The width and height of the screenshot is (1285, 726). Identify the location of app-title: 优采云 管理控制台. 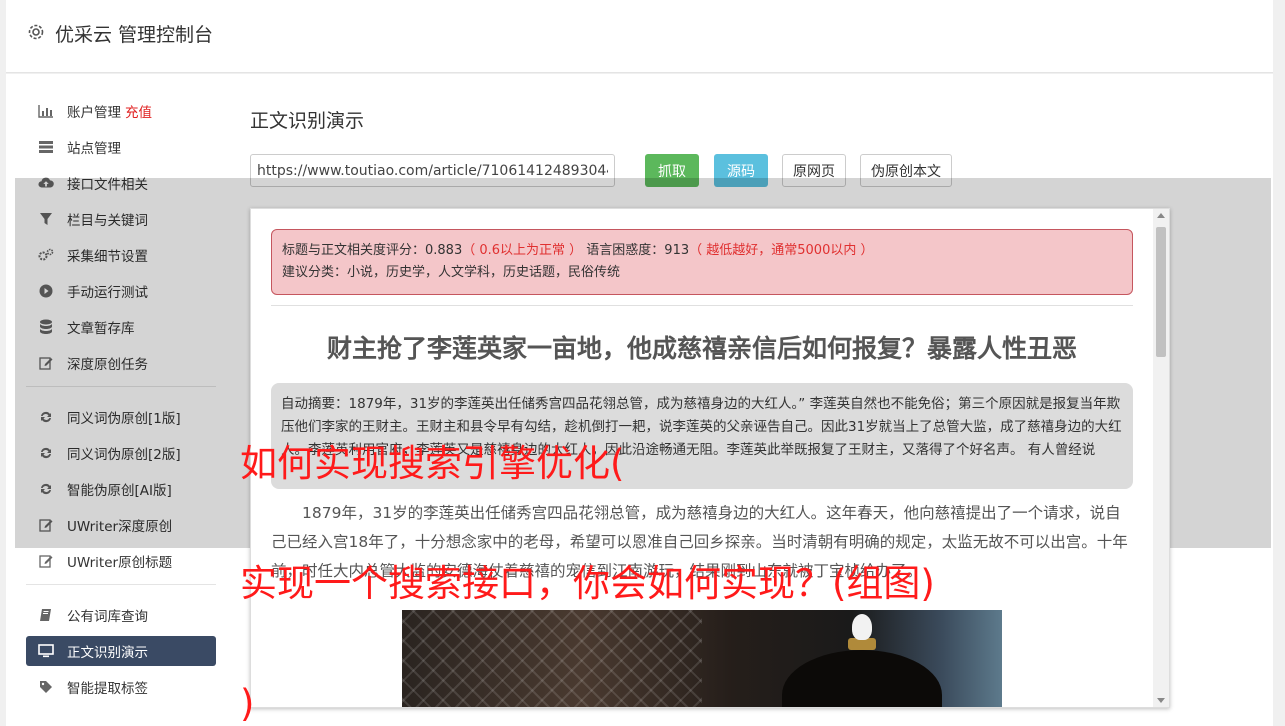
(134, 35).